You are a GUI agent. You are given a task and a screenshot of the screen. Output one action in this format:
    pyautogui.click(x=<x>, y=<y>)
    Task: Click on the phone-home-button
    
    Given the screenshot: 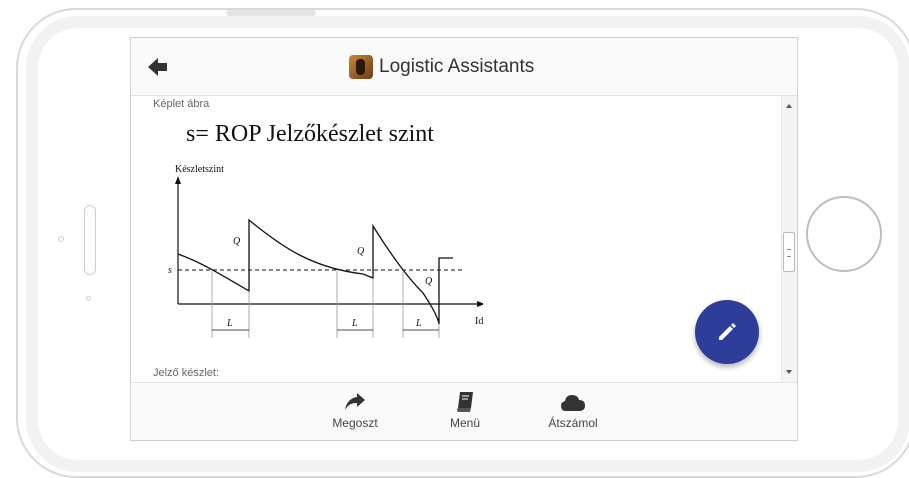 What is the action you would take?
    pyautogui.click(x=844, y=234)
    